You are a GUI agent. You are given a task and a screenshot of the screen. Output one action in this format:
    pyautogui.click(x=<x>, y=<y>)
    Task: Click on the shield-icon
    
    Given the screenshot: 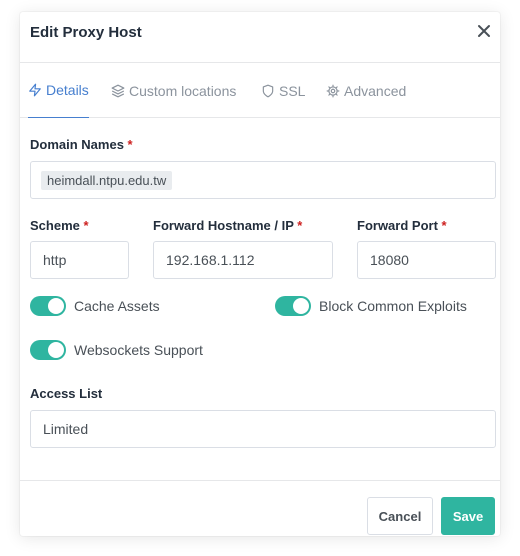 What is the action you would take?
    pyautogui.click(x=268, y=90)
    